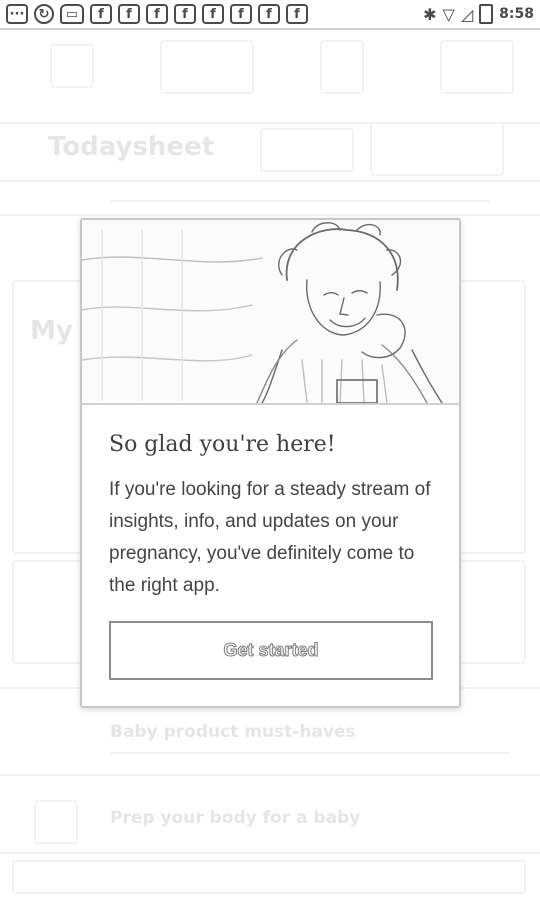 Image resolution: width=540 pixels, height=897 pixels. Describe the element at coordinates (72, 14) in the screenshot. I see `car-icon: ▭` at that location.